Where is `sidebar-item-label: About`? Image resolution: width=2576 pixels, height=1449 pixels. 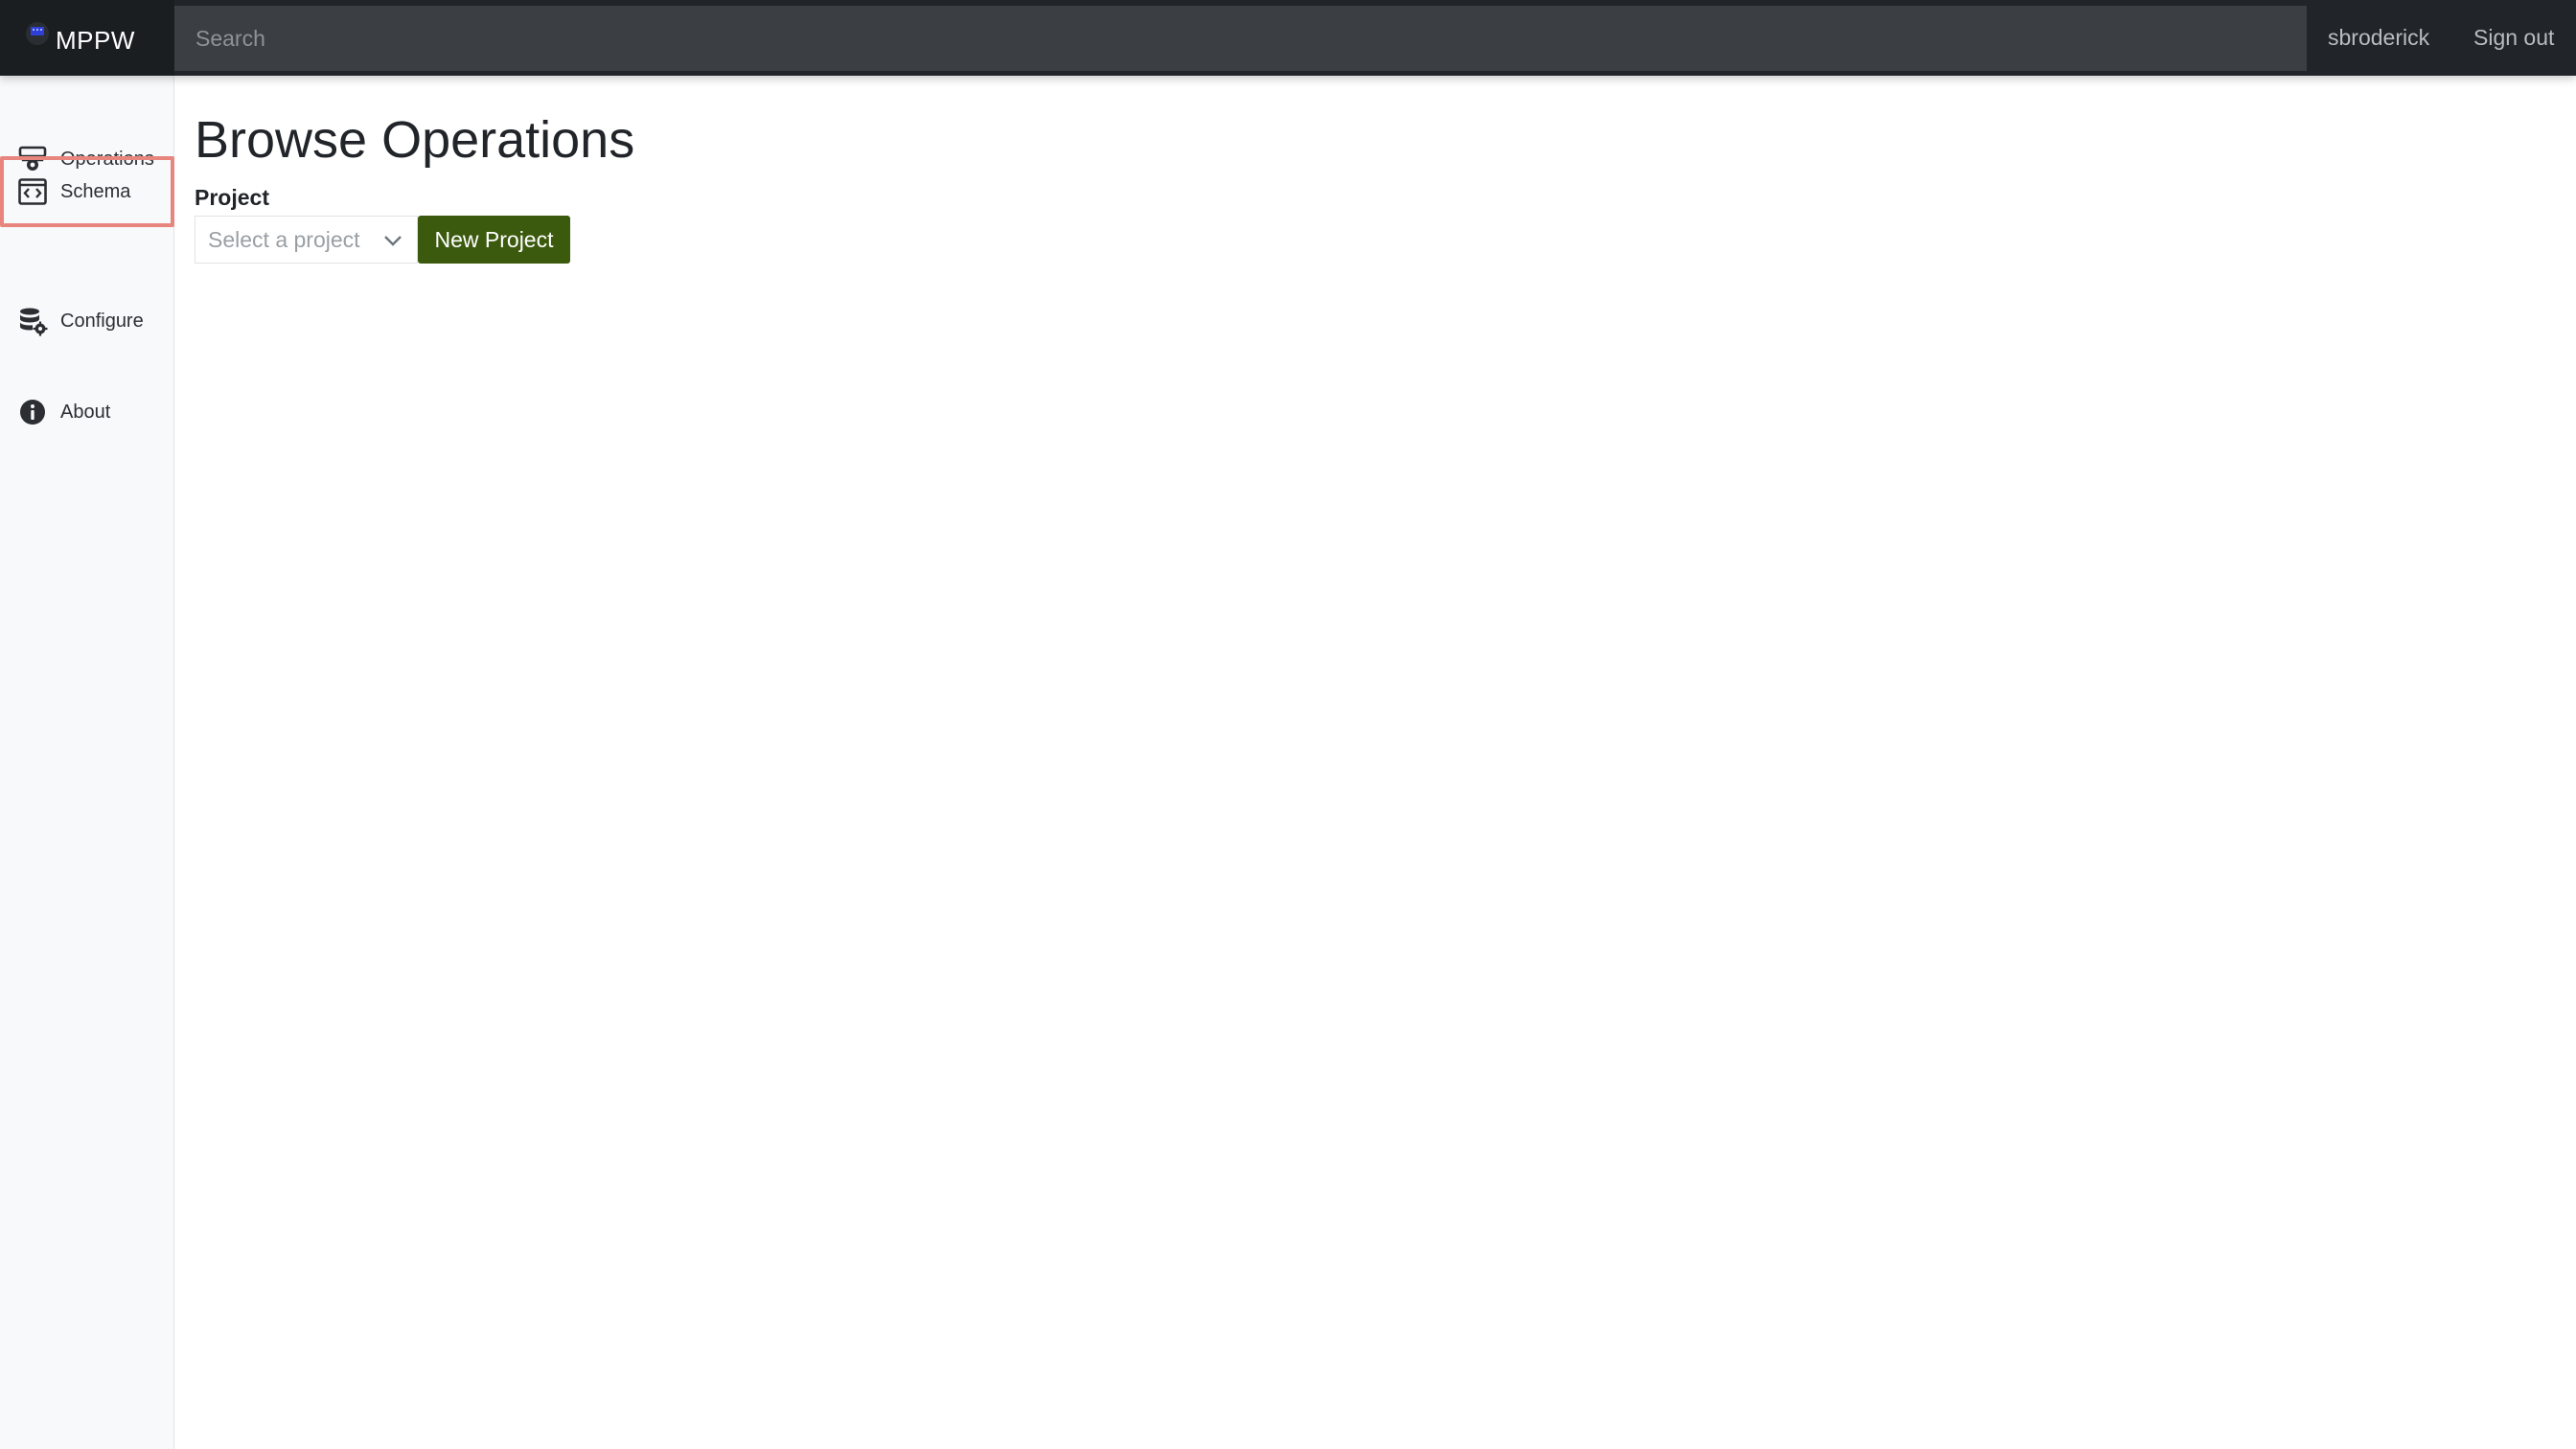 sidebar-item-label: About is located at coordinates (85, 412).